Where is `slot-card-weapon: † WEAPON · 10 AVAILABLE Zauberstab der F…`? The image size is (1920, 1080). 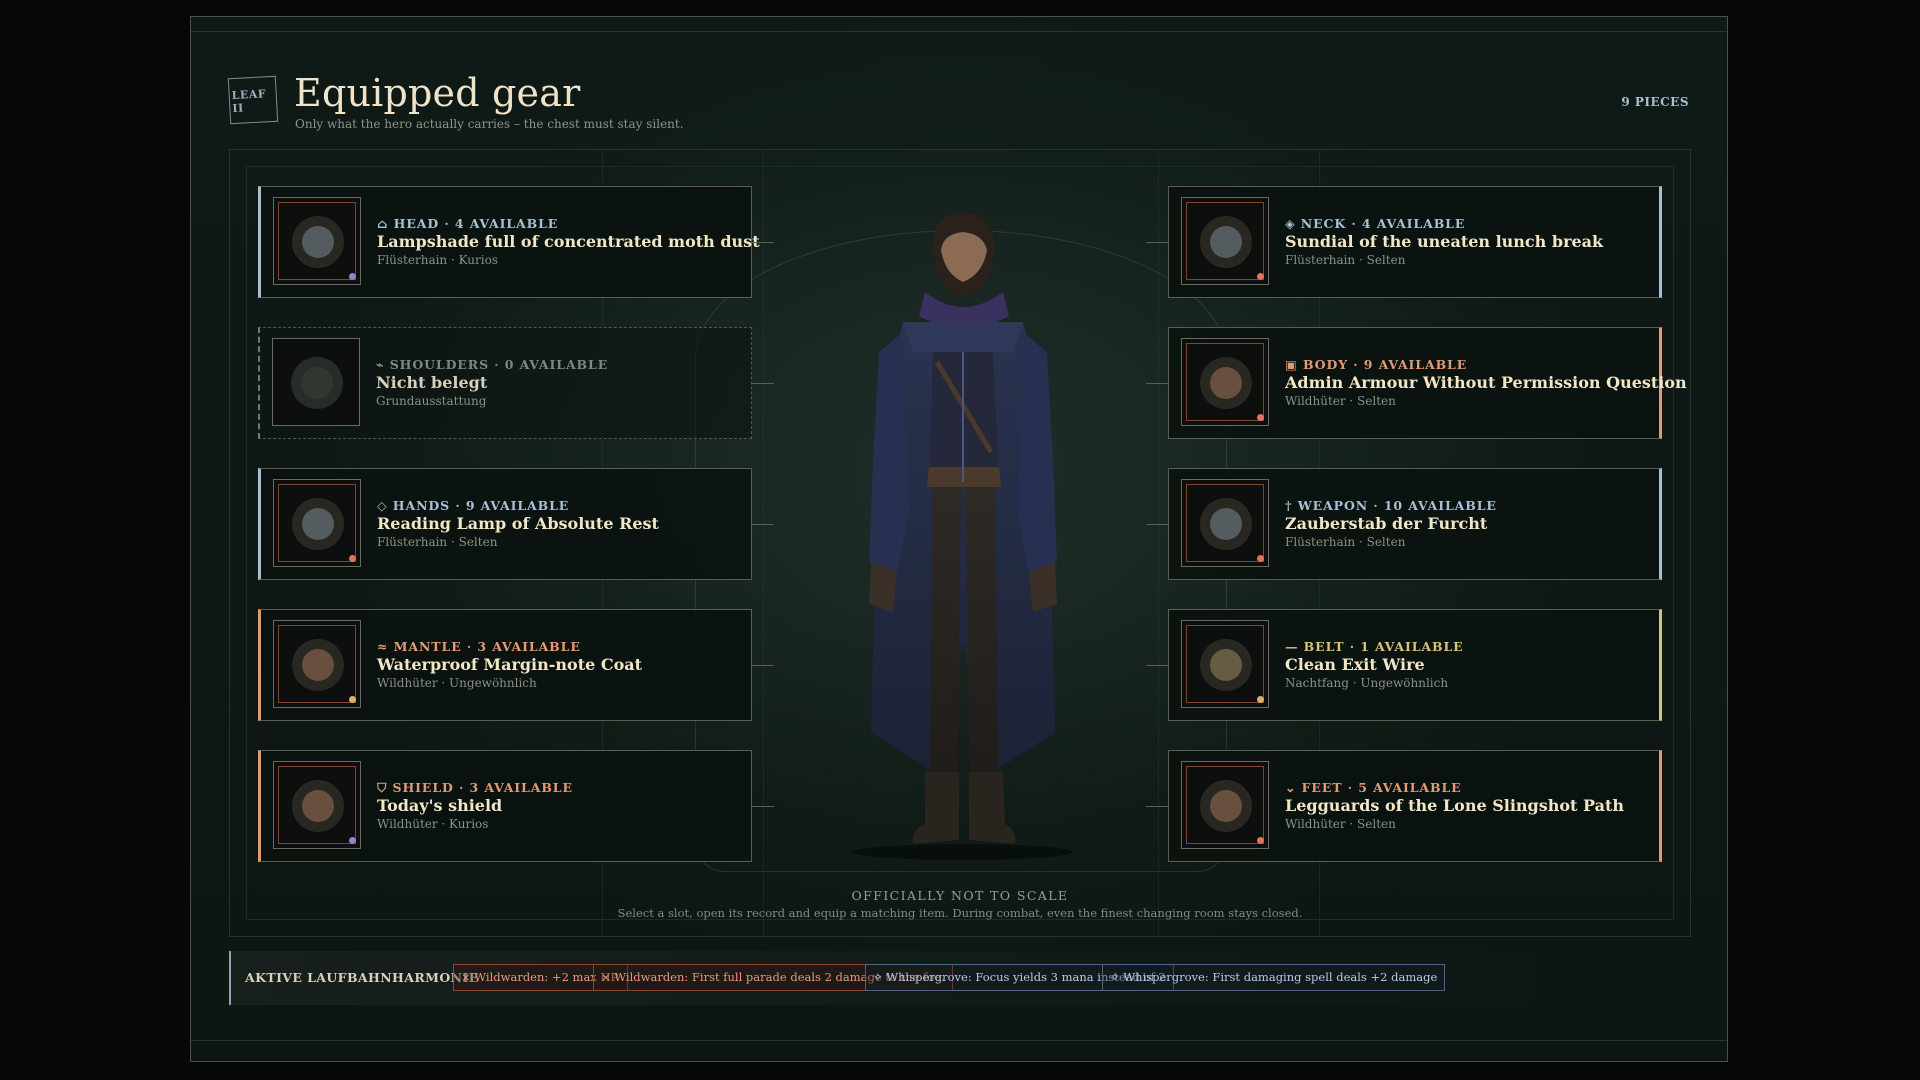
slot-card-weapon: † WEAPON · 10 AVAILABLE Zauberstab der F… is located at coordinates (1415, 524).